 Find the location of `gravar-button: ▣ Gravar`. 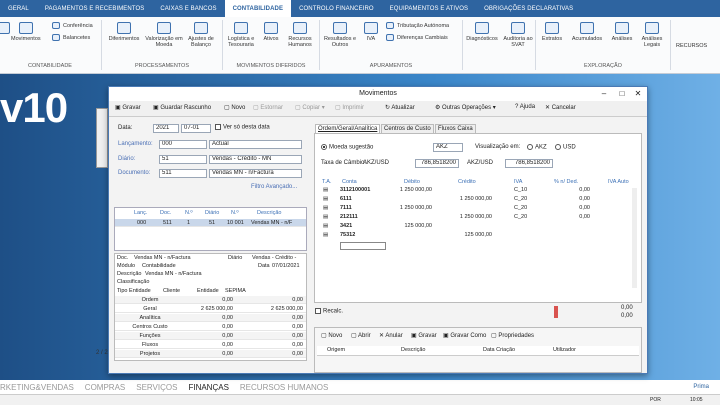

gravar-button: ▣ Gravar is located at coordinates (128, 107).